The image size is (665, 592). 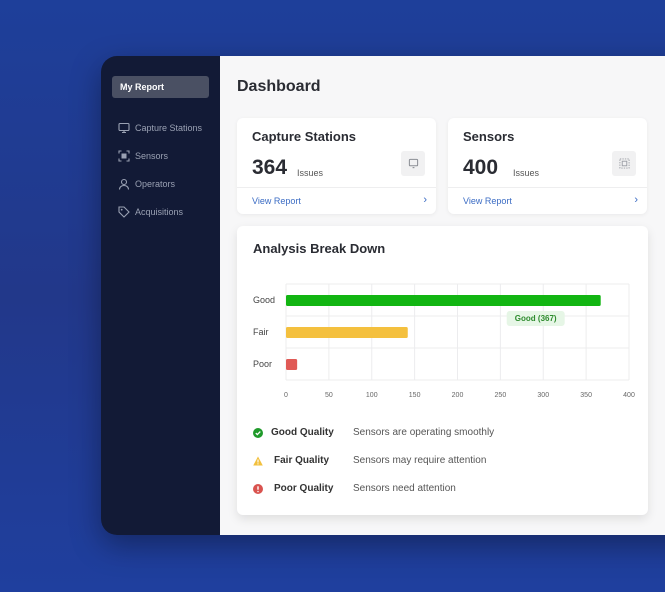 I want to click on sidebar-item-capture-stations: Capture Stations, so click(x=160, y=128).